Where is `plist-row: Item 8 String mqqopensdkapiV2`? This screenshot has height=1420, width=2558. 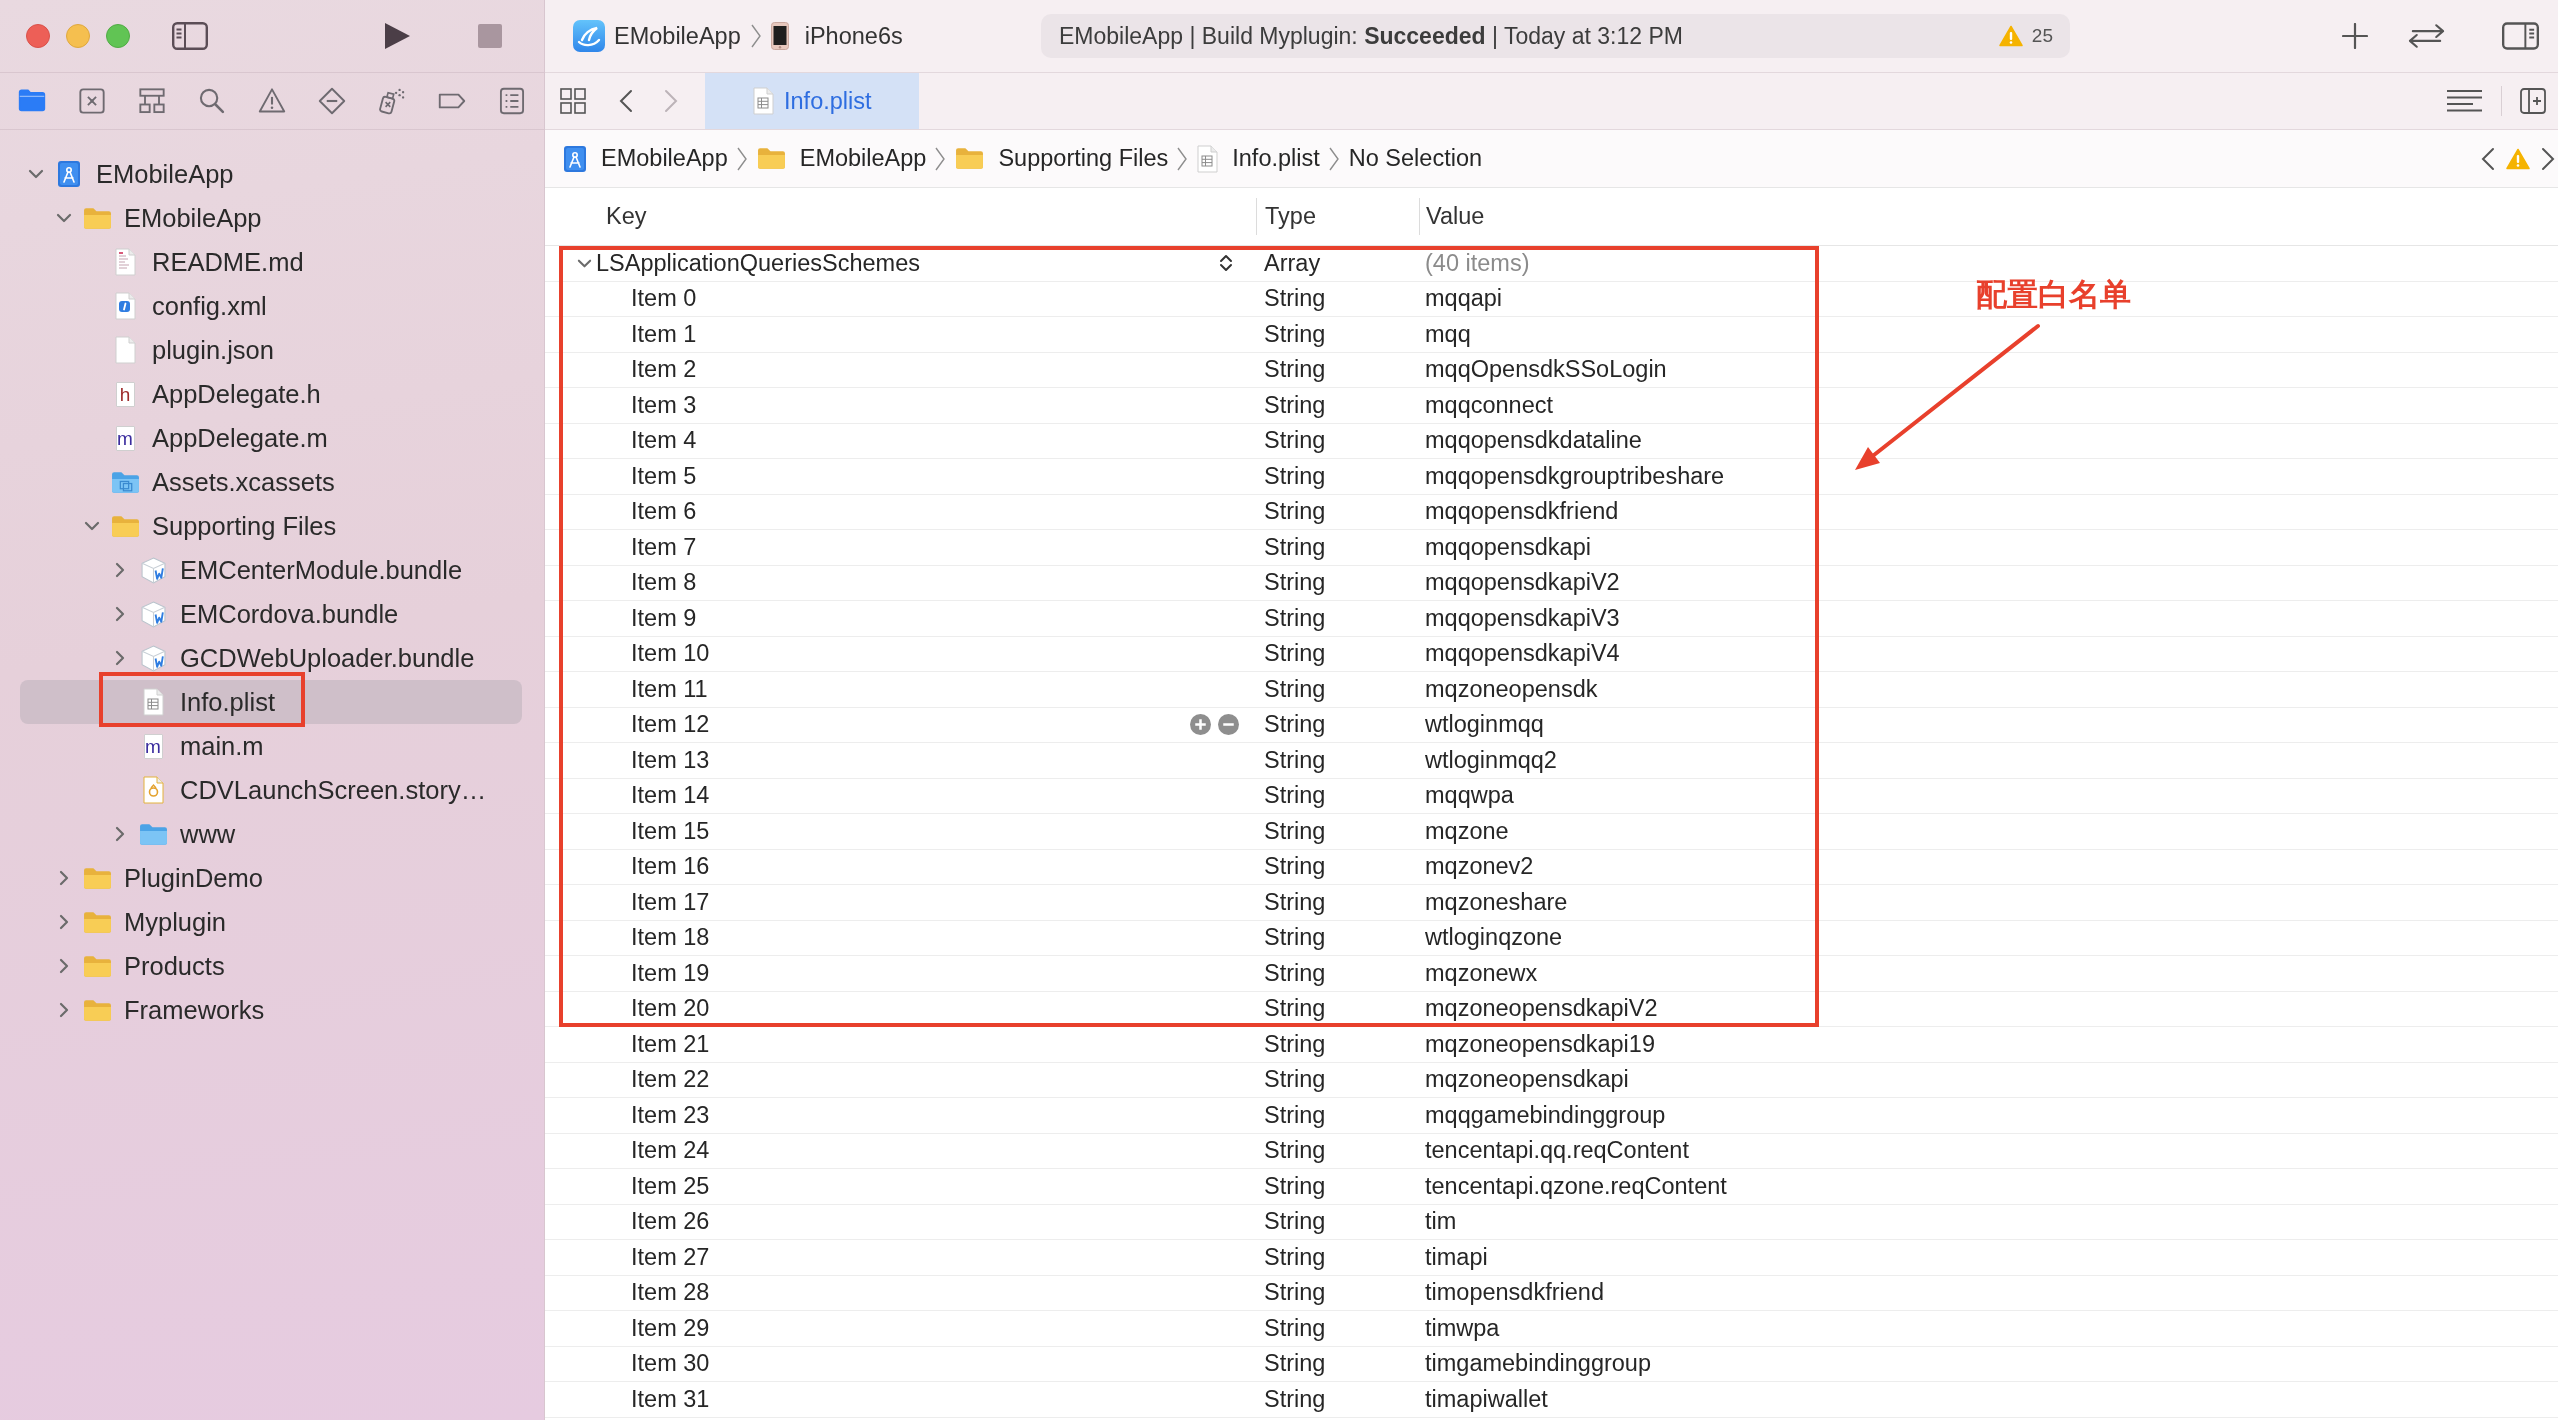 plist-row: Item 8 String mqqopensdkapiV2 is located at coordinates (1551, 583).